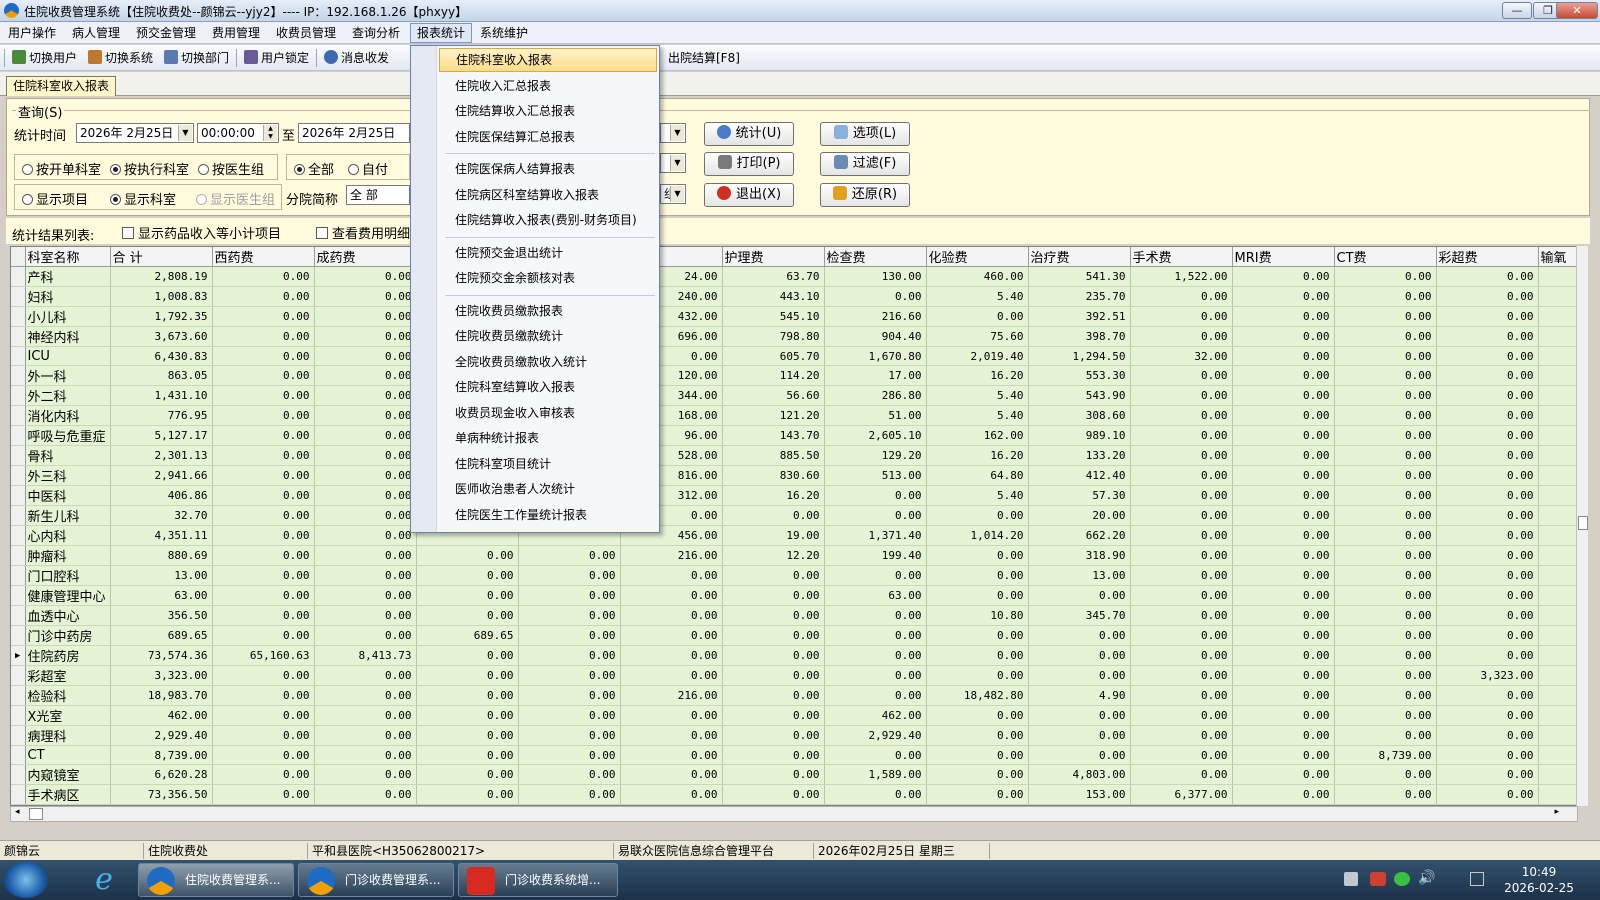  I want to click on amount-cell: 2,019.40, so click(977, 356).